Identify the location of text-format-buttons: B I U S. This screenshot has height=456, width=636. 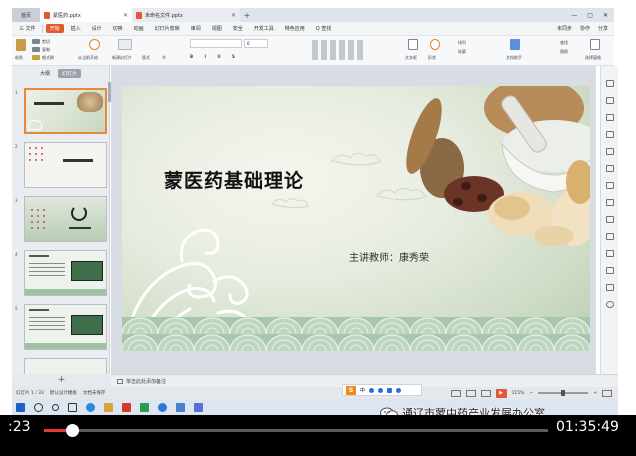
(215, 56).